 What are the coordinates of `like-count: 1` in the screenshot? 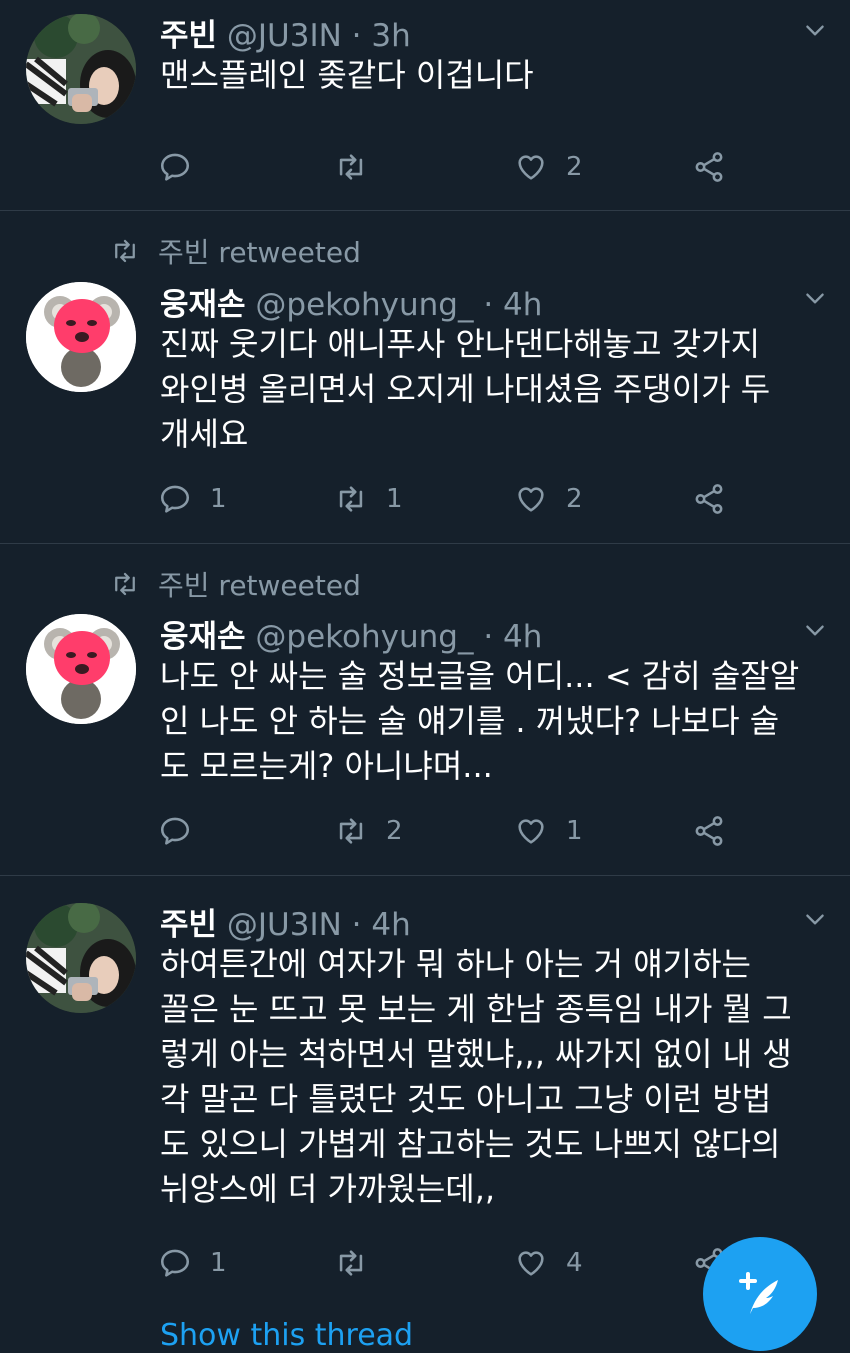 It's located at (574, 831).